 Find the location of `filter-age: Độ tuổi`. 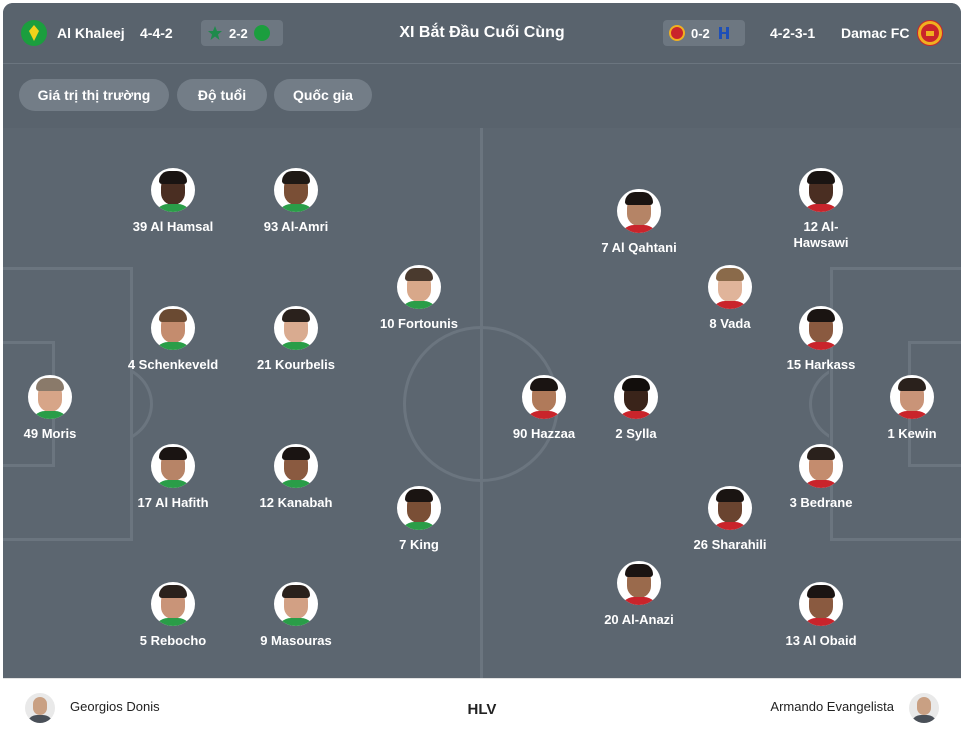

filter-age: Độ tuổi is located at coordinates (222, 95).